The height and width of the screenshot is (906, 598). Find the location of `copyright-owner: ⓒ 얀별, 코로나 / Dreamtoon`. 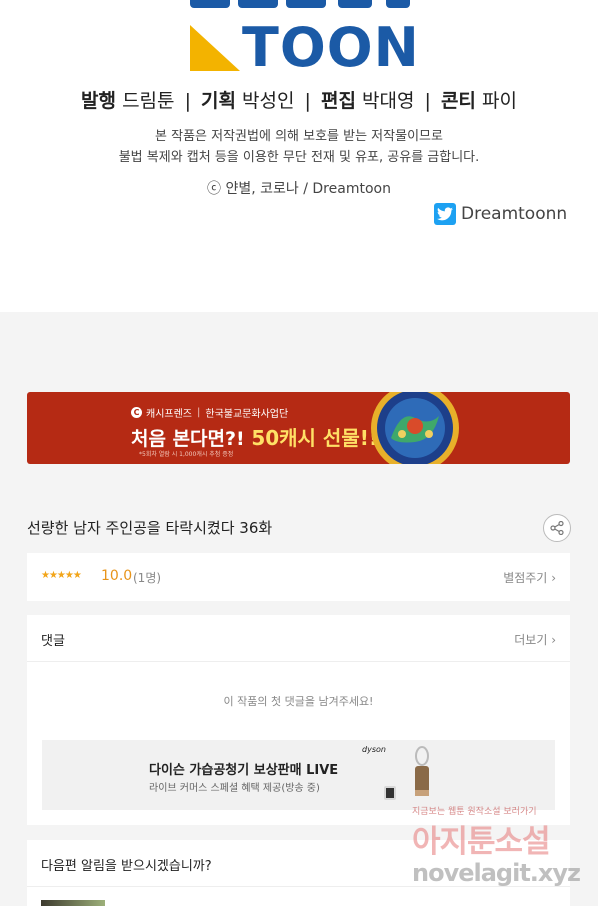

copyright-owner: ⓒ 얀별, 코로나 / Dreamtoon is located at coordinates (299, 189).